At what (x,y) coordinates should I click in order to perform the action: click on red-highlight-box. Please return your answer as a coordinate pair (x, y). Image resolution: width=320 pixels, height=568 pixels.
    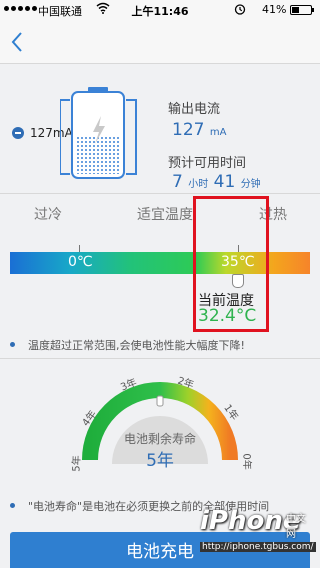
    Looking at the image, I should click on (231, 264).